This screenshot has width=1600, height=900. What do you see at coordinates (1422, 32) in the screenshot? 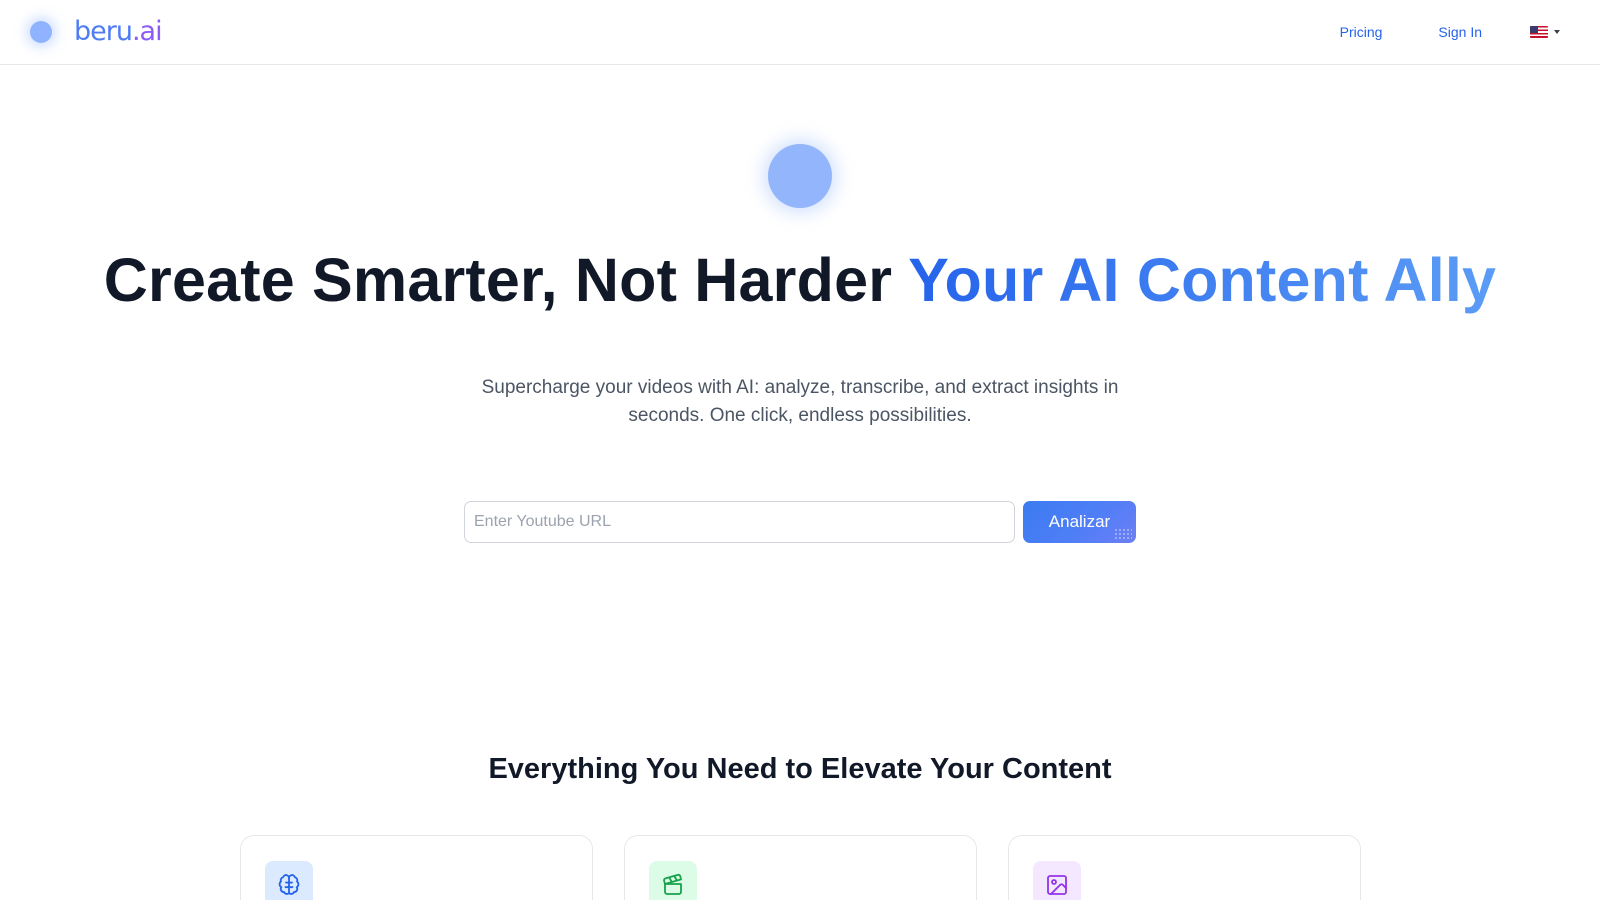
I see `nav-links: Pricing Sign In` at bounding box center [1422, 32].